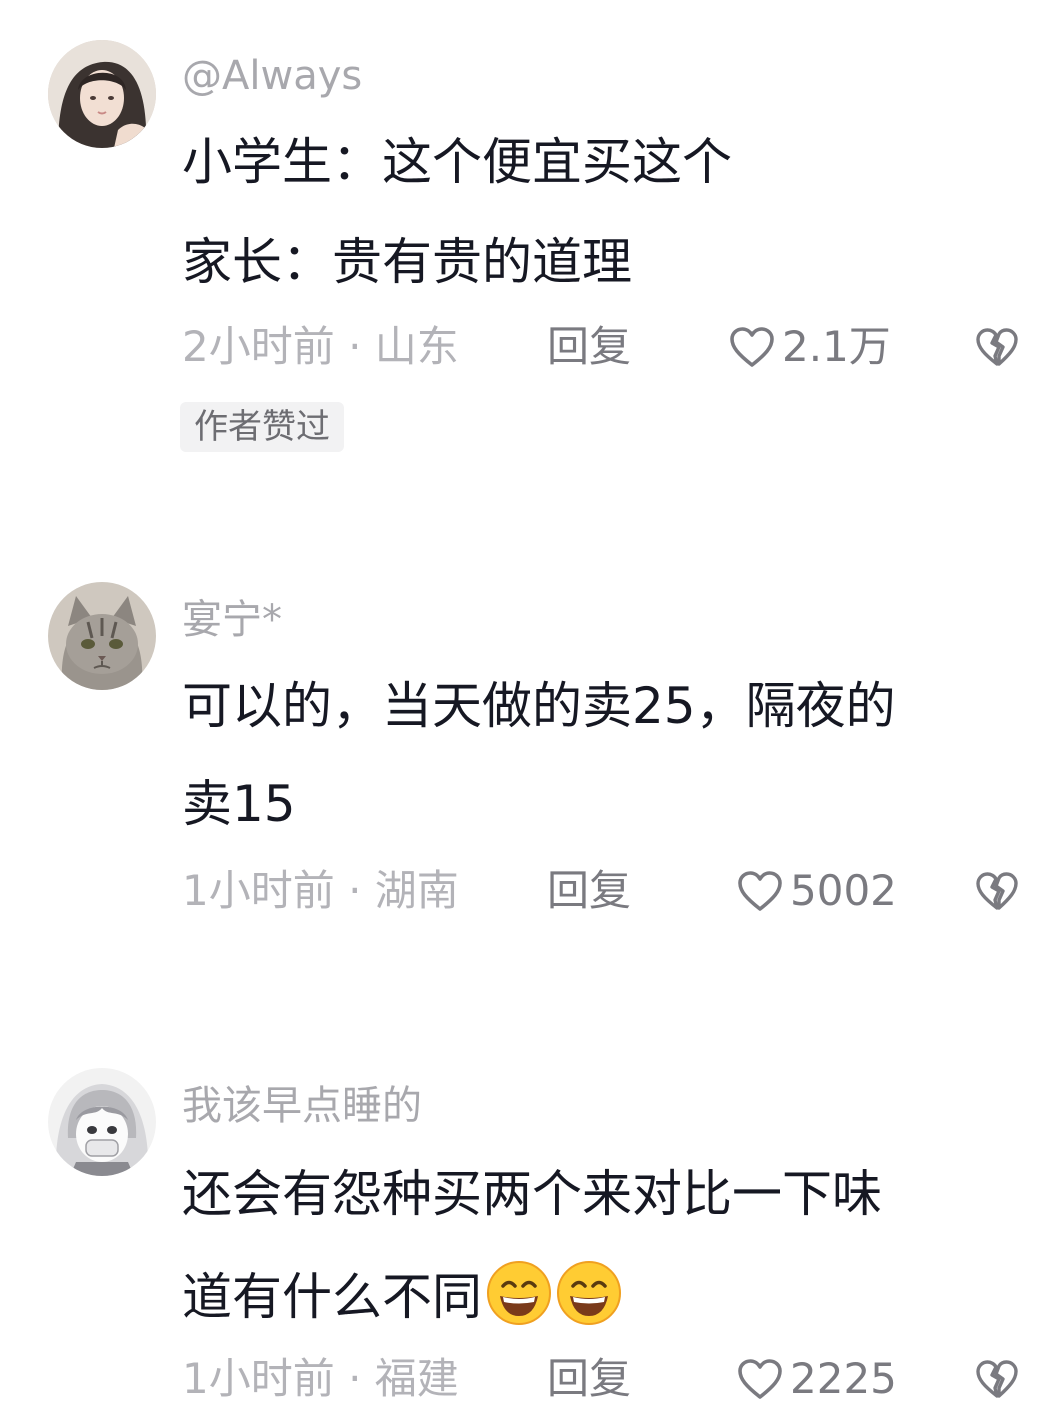  What do you see at coordinates (302, 1106) in the screenshot?
I see `username: 我该早点睡的` at bounding box center [302, 1106].